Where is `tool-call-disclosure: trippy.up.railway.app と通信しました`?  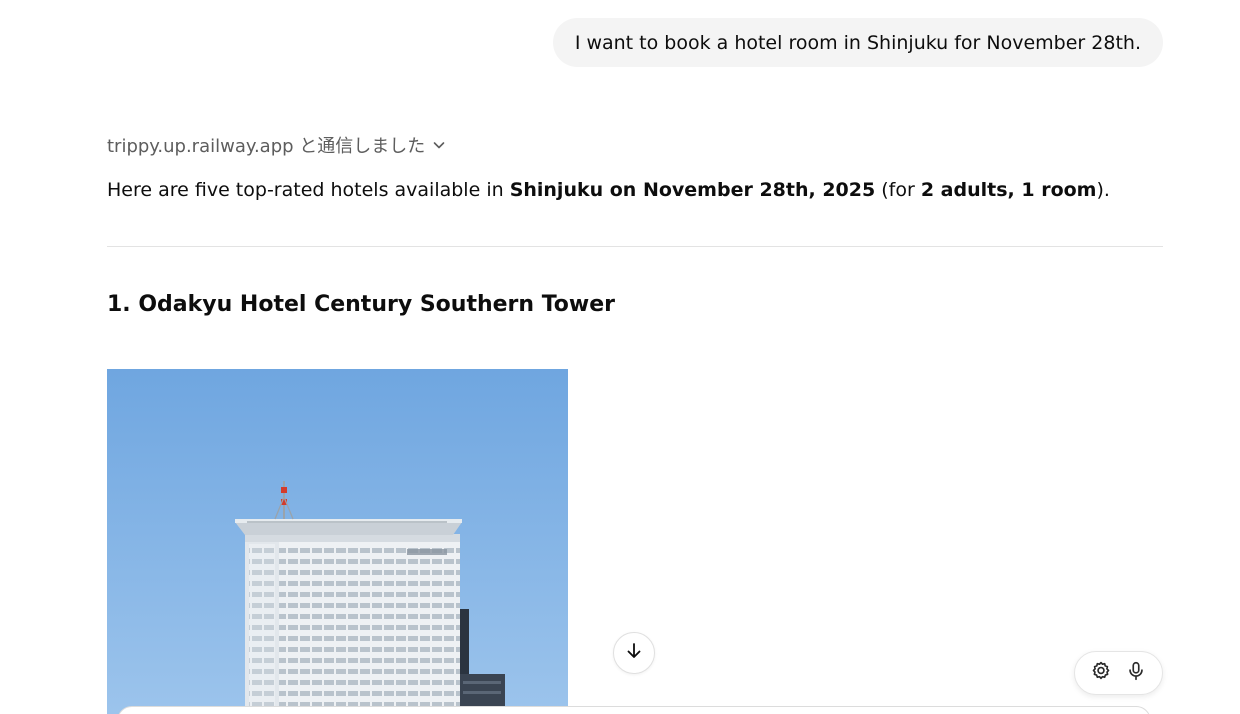
tool-call-disclosure: trippy.up.railway.app と通信しました is located at coordinates (277, 145).